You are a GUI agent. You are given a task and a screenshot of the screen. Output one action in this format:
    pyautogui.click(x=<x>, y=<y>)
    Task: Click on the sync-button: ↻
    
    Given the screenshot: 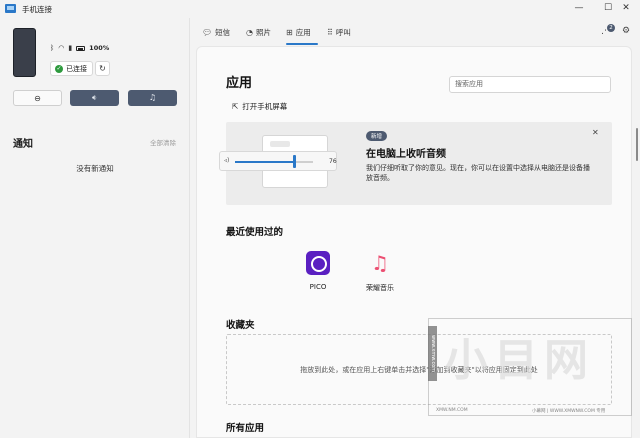 What is the action you would take?
    pyautogui.click(x=102, y=68)
    